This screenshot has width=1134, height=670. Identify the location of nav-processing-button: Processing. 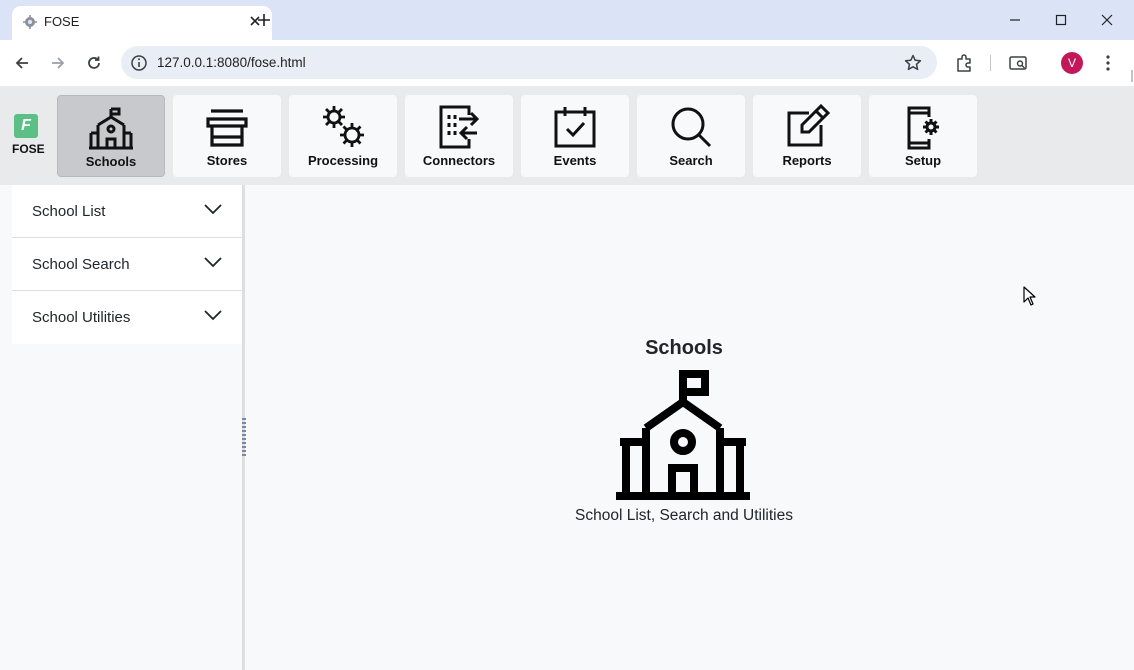
(343, 136).